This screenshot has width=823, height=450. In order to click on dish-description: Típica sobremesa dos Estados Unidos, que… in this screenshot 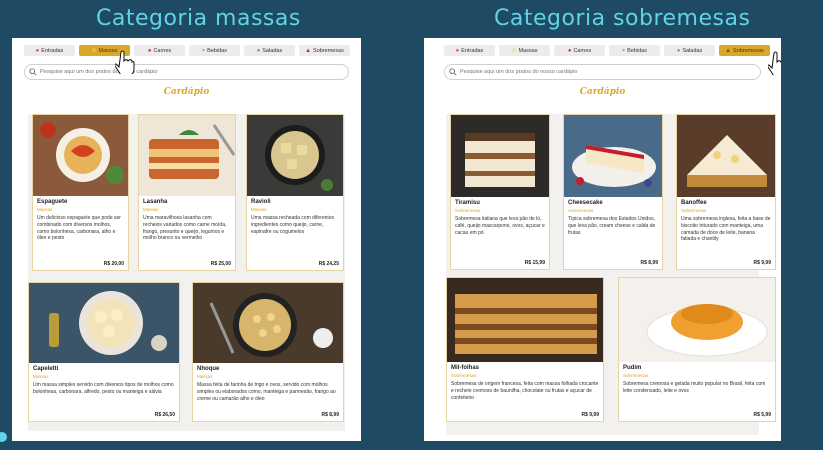, I will do `click(612, 226)`.